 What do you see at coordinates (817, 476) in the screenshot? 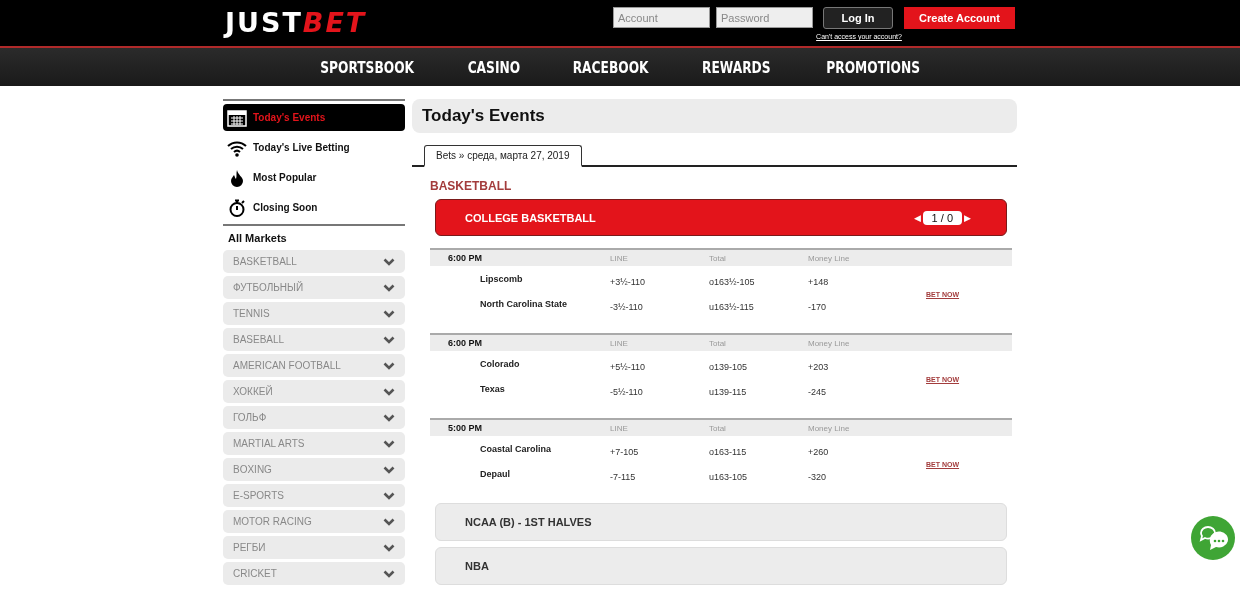
I see `money-line-odds: -320` at bounding box center [817, 476].